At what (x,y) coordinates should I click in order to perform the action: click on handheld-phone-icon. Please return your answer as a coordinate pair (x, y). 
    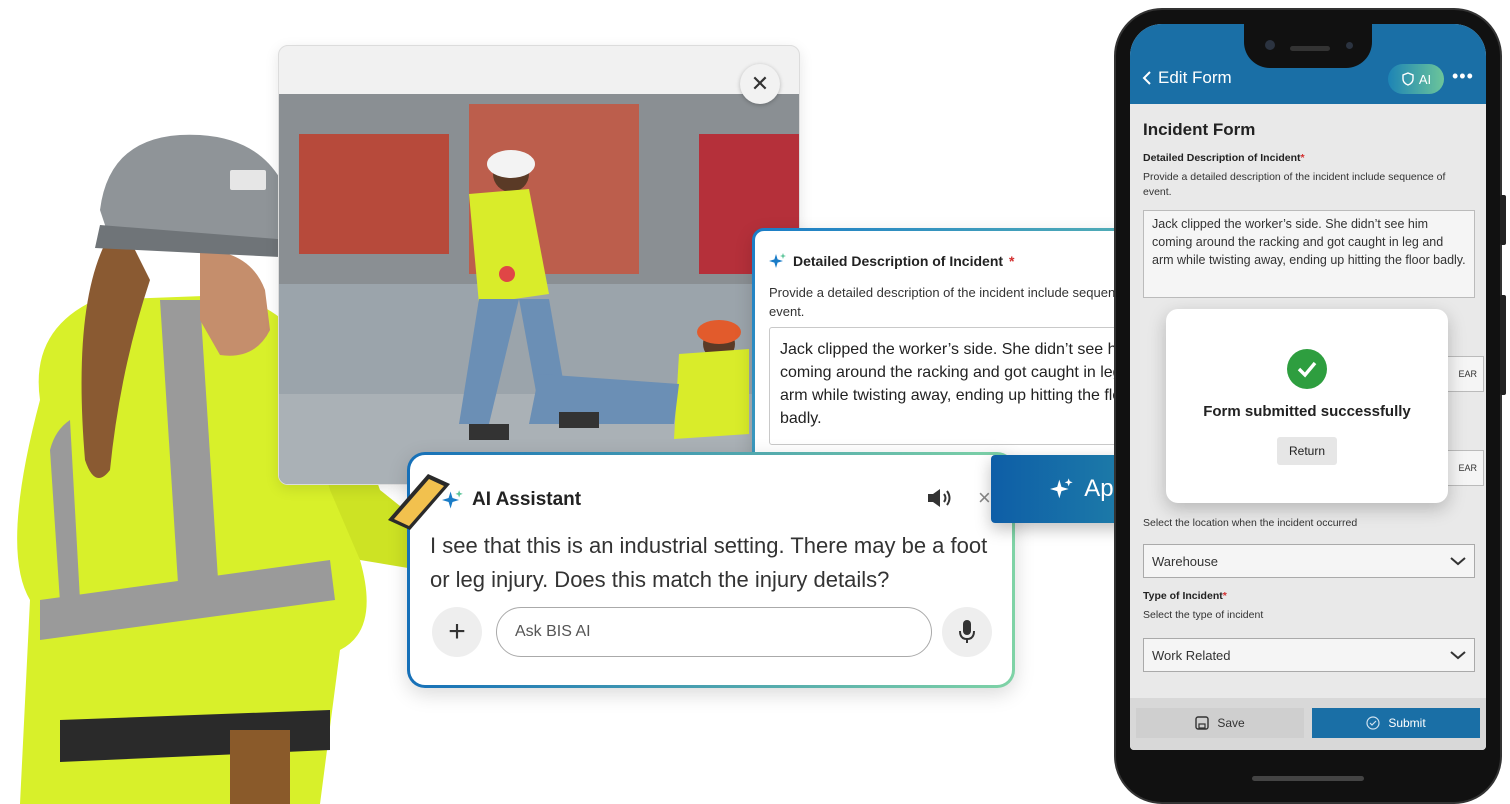
    Looking at the image, I should click on (419, 502).